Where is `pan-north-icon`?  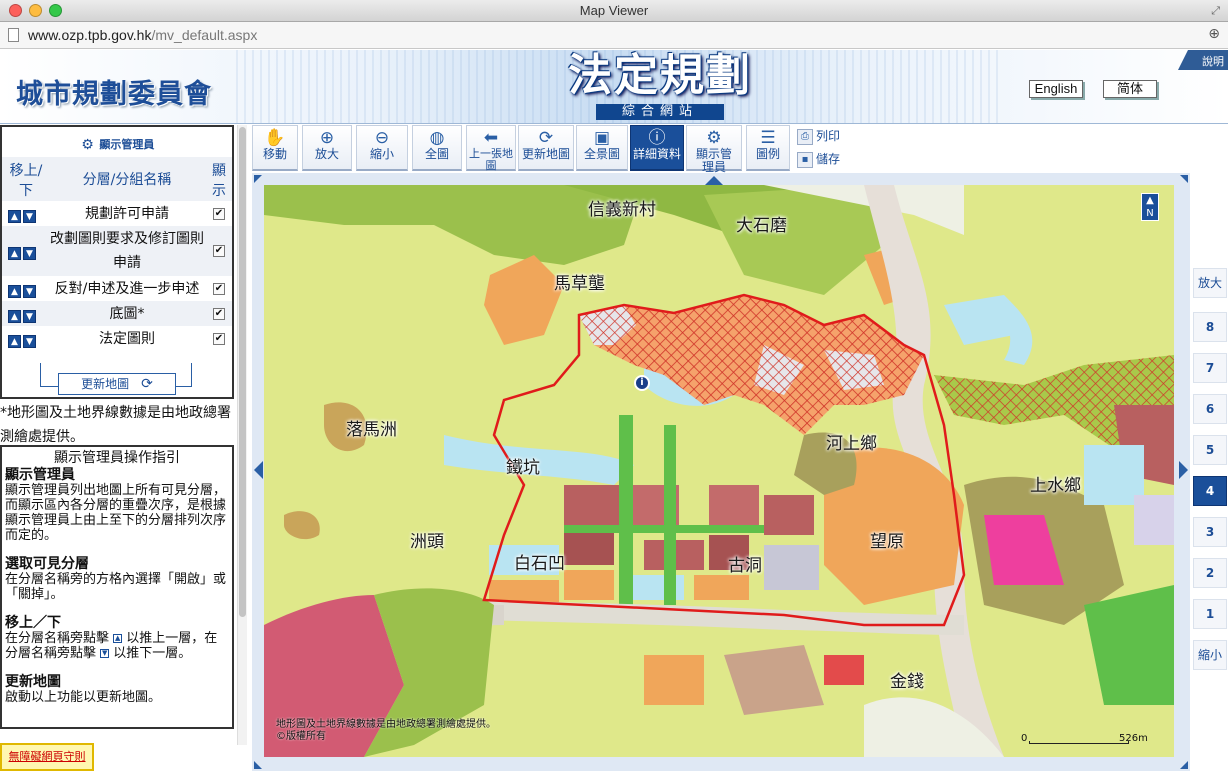 pan-north-icon is located at coordinates (714, 180).